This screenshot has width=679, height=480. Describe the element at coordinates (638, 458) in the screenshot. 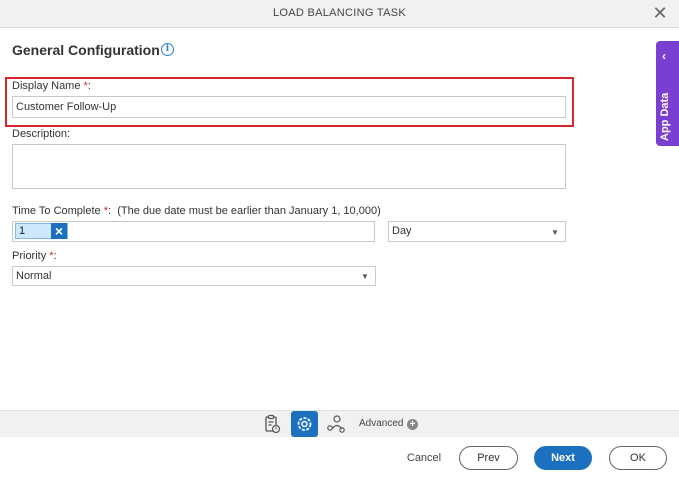

I see `ok-button: OK` at that location.